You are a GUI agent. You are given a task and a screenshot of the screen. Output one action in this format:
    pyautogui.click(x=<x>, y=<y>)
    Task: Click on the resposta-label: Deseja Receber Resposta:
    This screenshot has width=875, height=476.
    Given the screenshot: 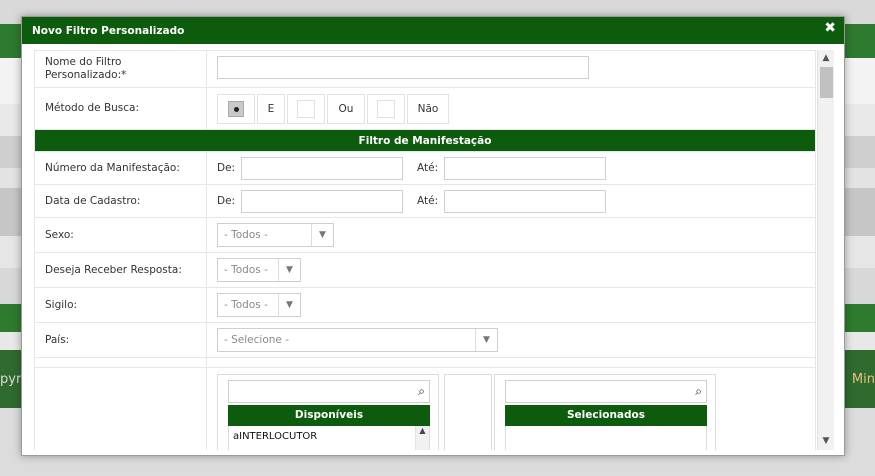 What is the action you would take?
    pyautogui.click(x=120, y=270)
    